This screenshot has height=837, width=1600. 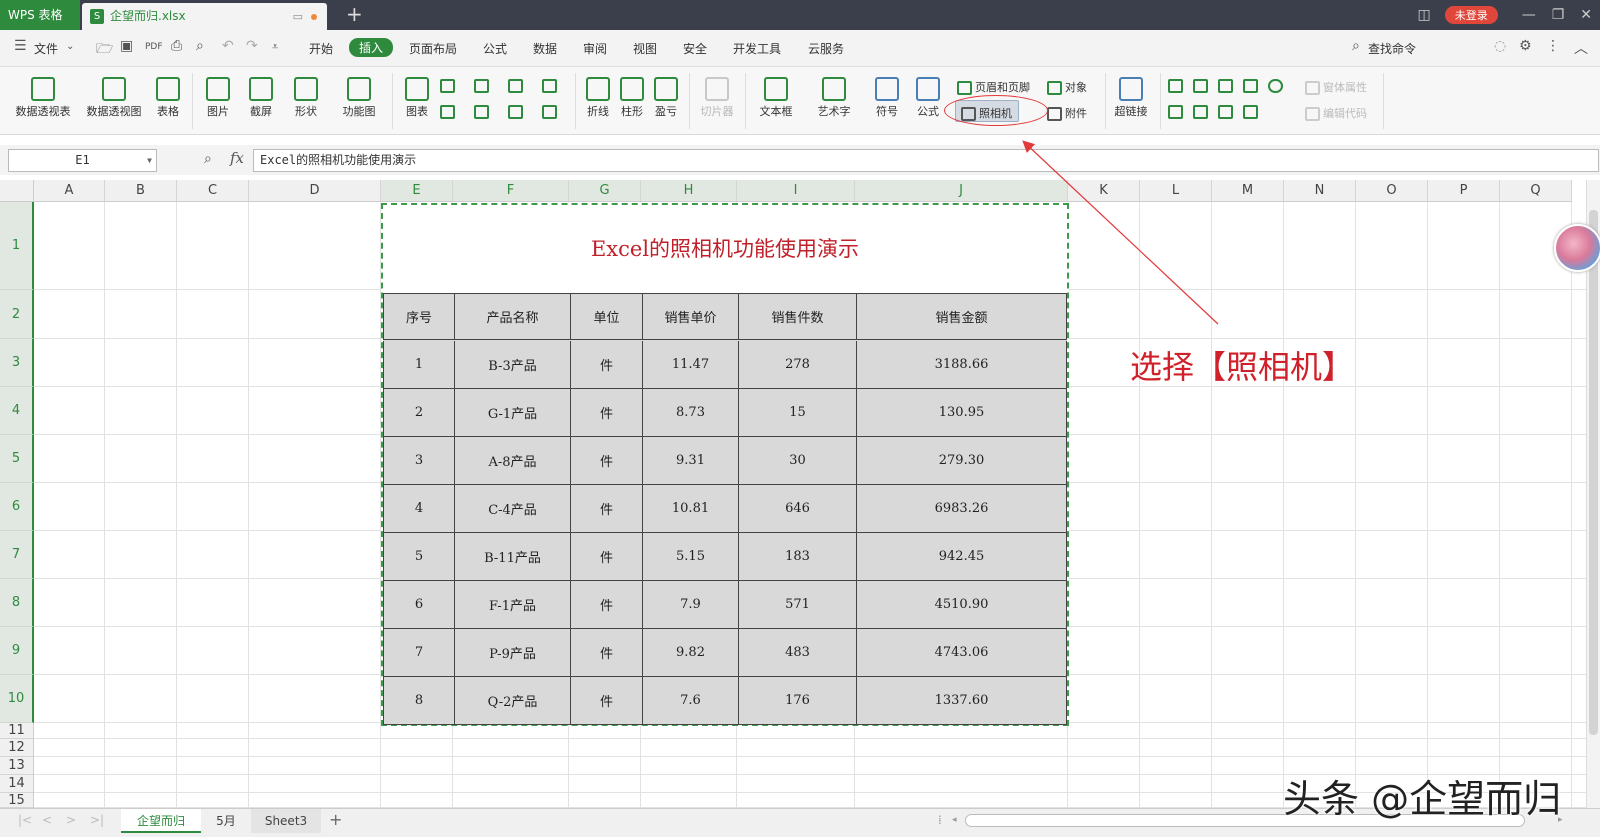 What do you see at coordinates (717, 98) in the screenshot?
I see `slicer-button: 切片器` at bounding box center [717, 98].